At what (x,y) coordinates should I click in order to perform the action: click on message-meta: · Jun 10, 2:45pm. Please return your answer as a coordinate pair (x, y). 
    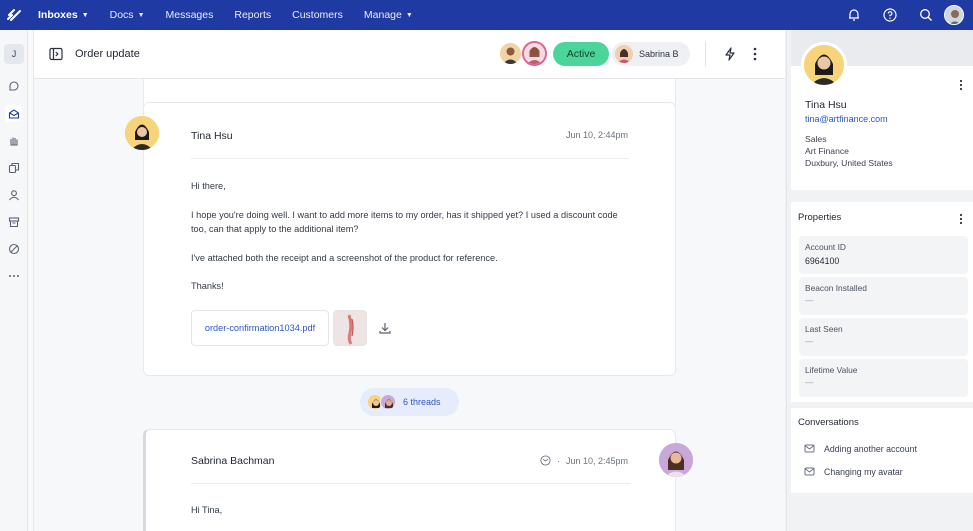
    Looking at the image, I should click on (584, 460).